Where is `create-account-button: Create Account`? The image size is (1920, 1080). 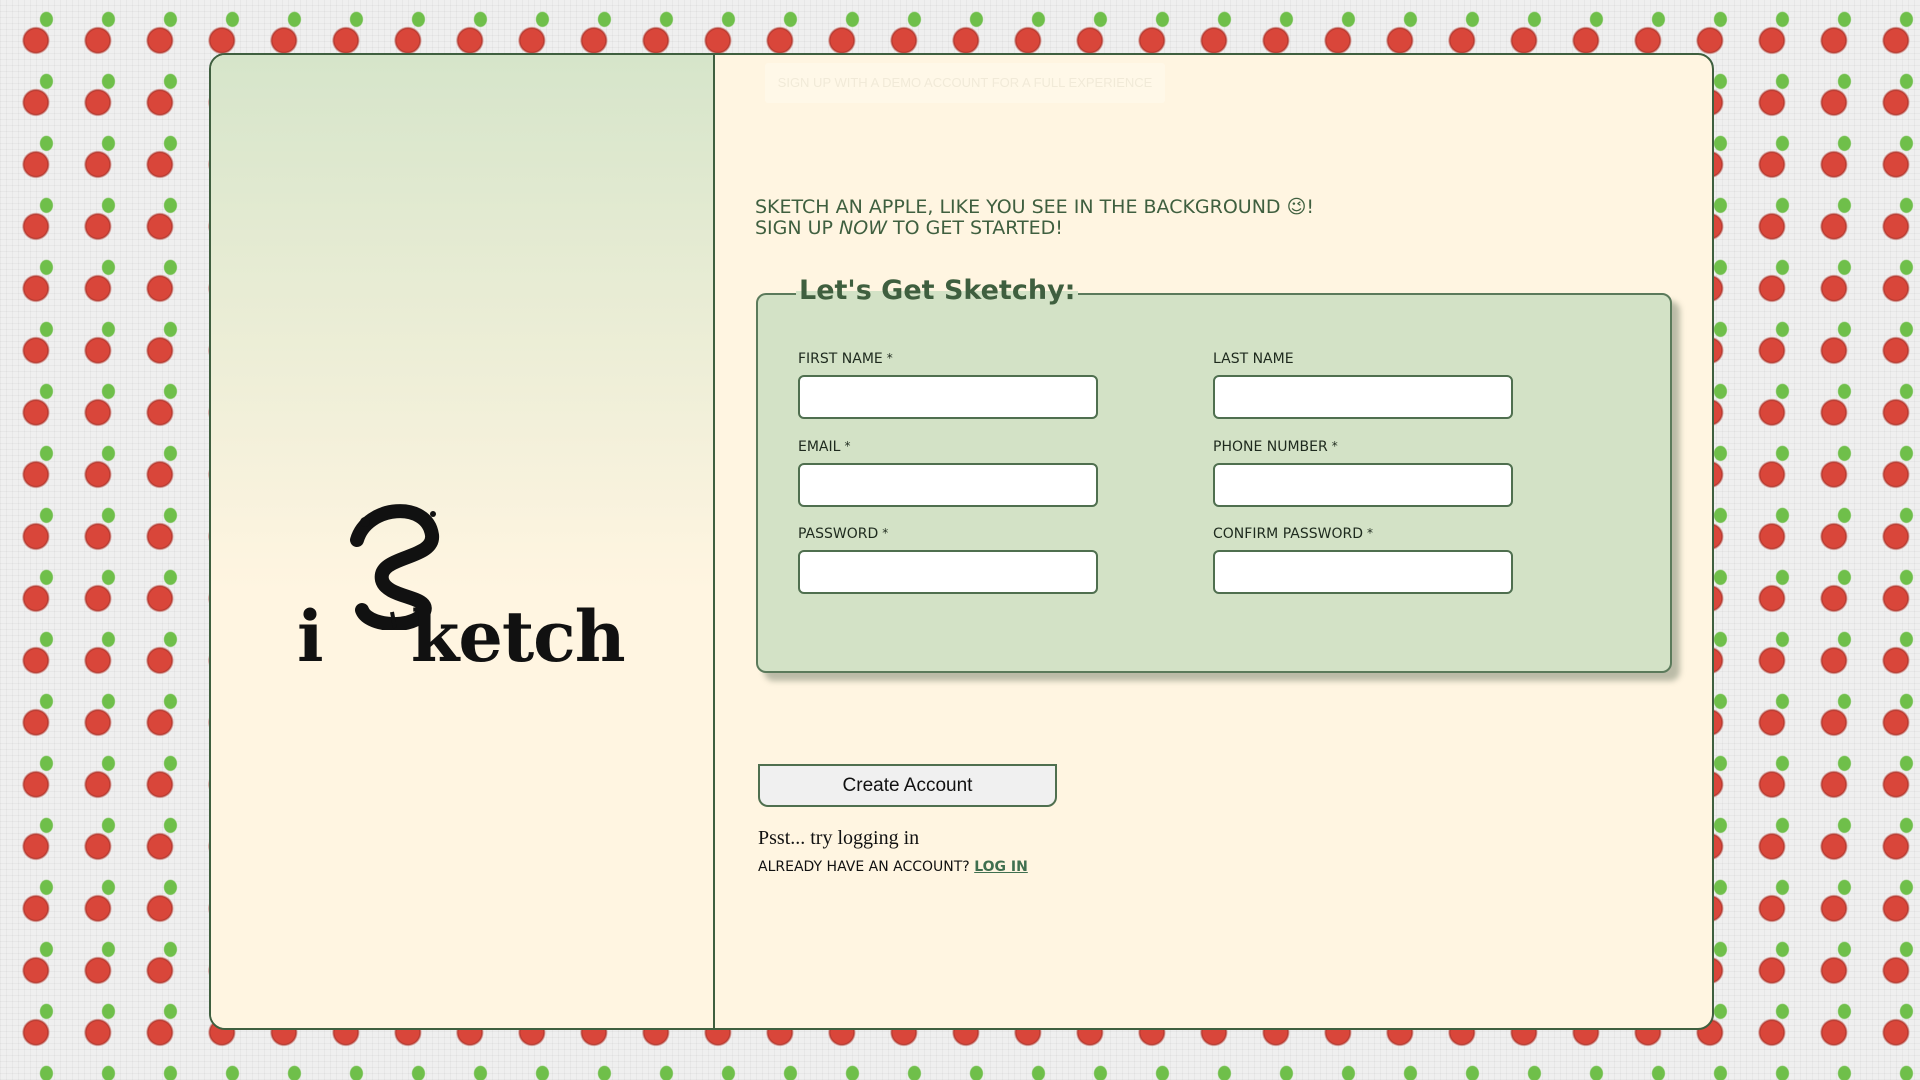
create-account-button: Create Account is located at coordinates (907, 785).